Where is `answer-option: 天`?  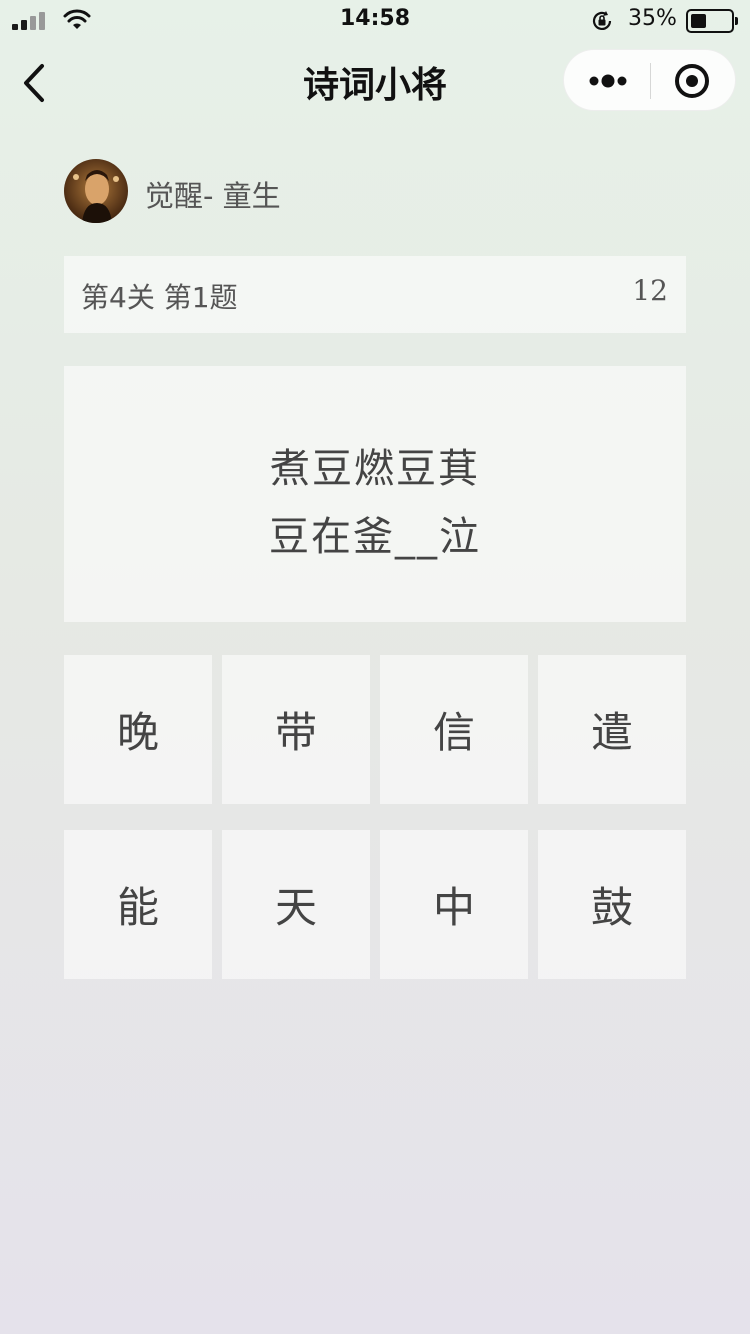
answer-option: 天 is located at coordinates (296, 904).